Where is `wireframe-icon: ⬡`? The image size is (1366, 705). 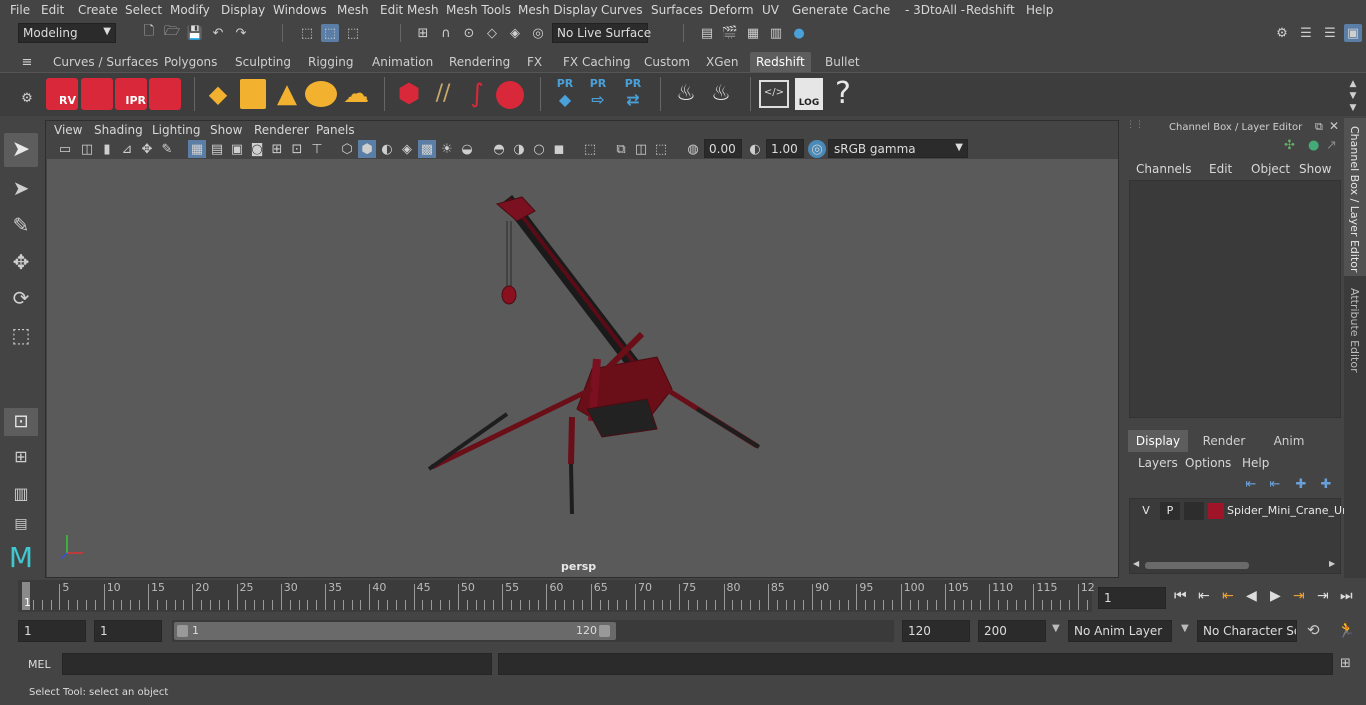
wireframe-icon: ⬡ is located at coordinates (347, 149).